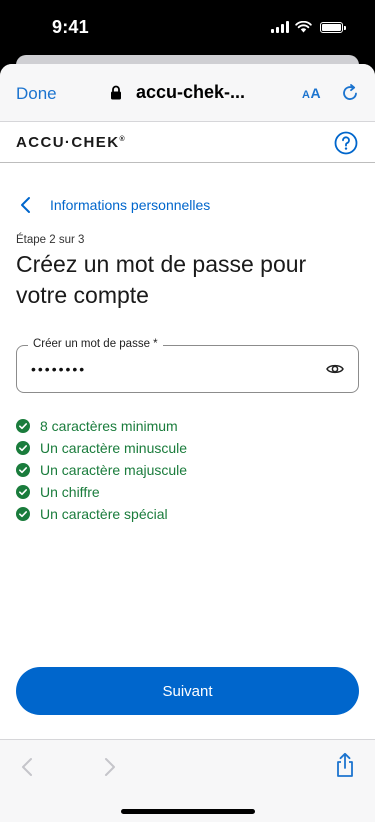 The width and height of the screenshot is (375, 822). I want to click on password-rule-label: Un caractère majuscule, so click(114, 470).